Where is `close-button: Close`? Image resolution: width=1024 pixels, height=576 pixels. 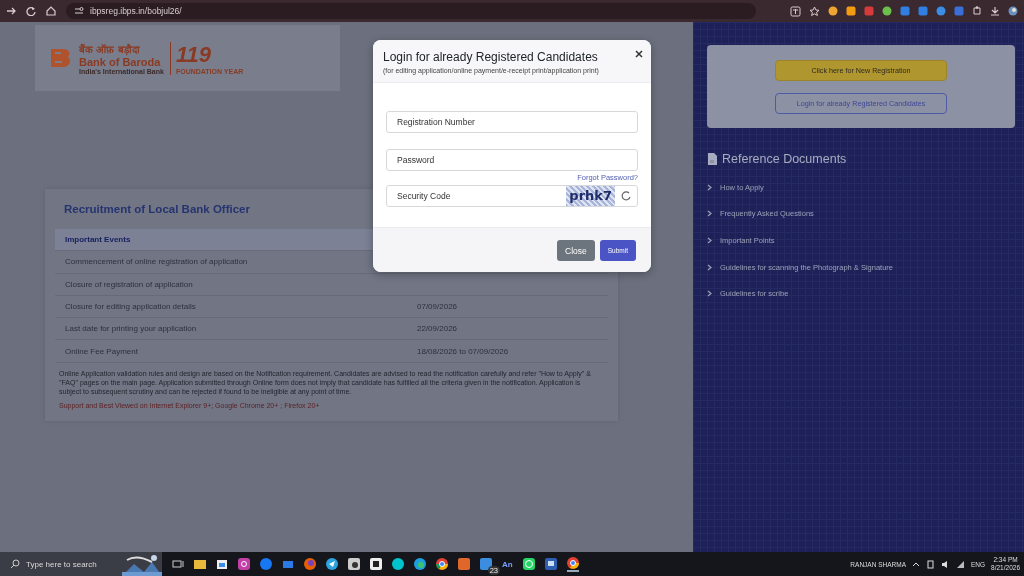 close-button: Close is located at coordinates (576, 250).